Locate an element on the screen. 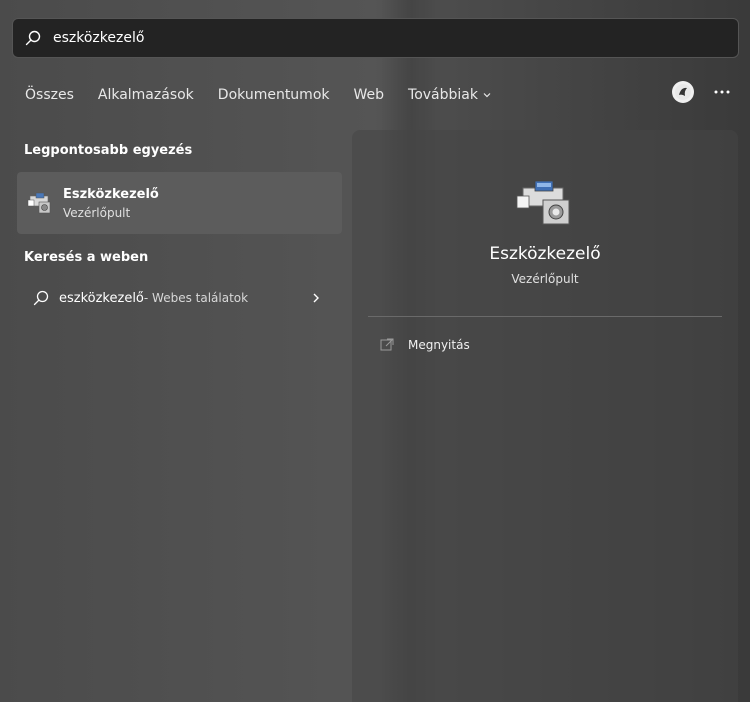  tab-all: Összes is located at coordinates (49, 95).